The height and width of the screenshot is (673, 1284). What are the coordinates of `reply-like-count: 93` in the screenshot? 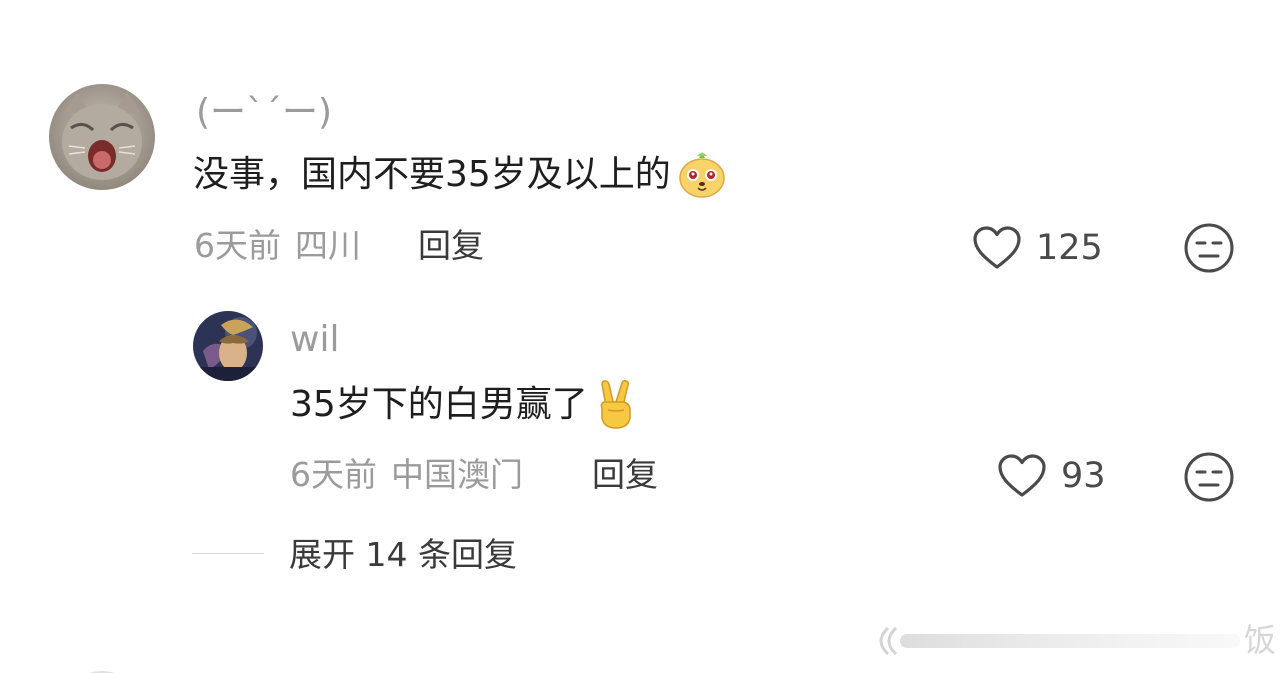 It's located at (1083, 476).